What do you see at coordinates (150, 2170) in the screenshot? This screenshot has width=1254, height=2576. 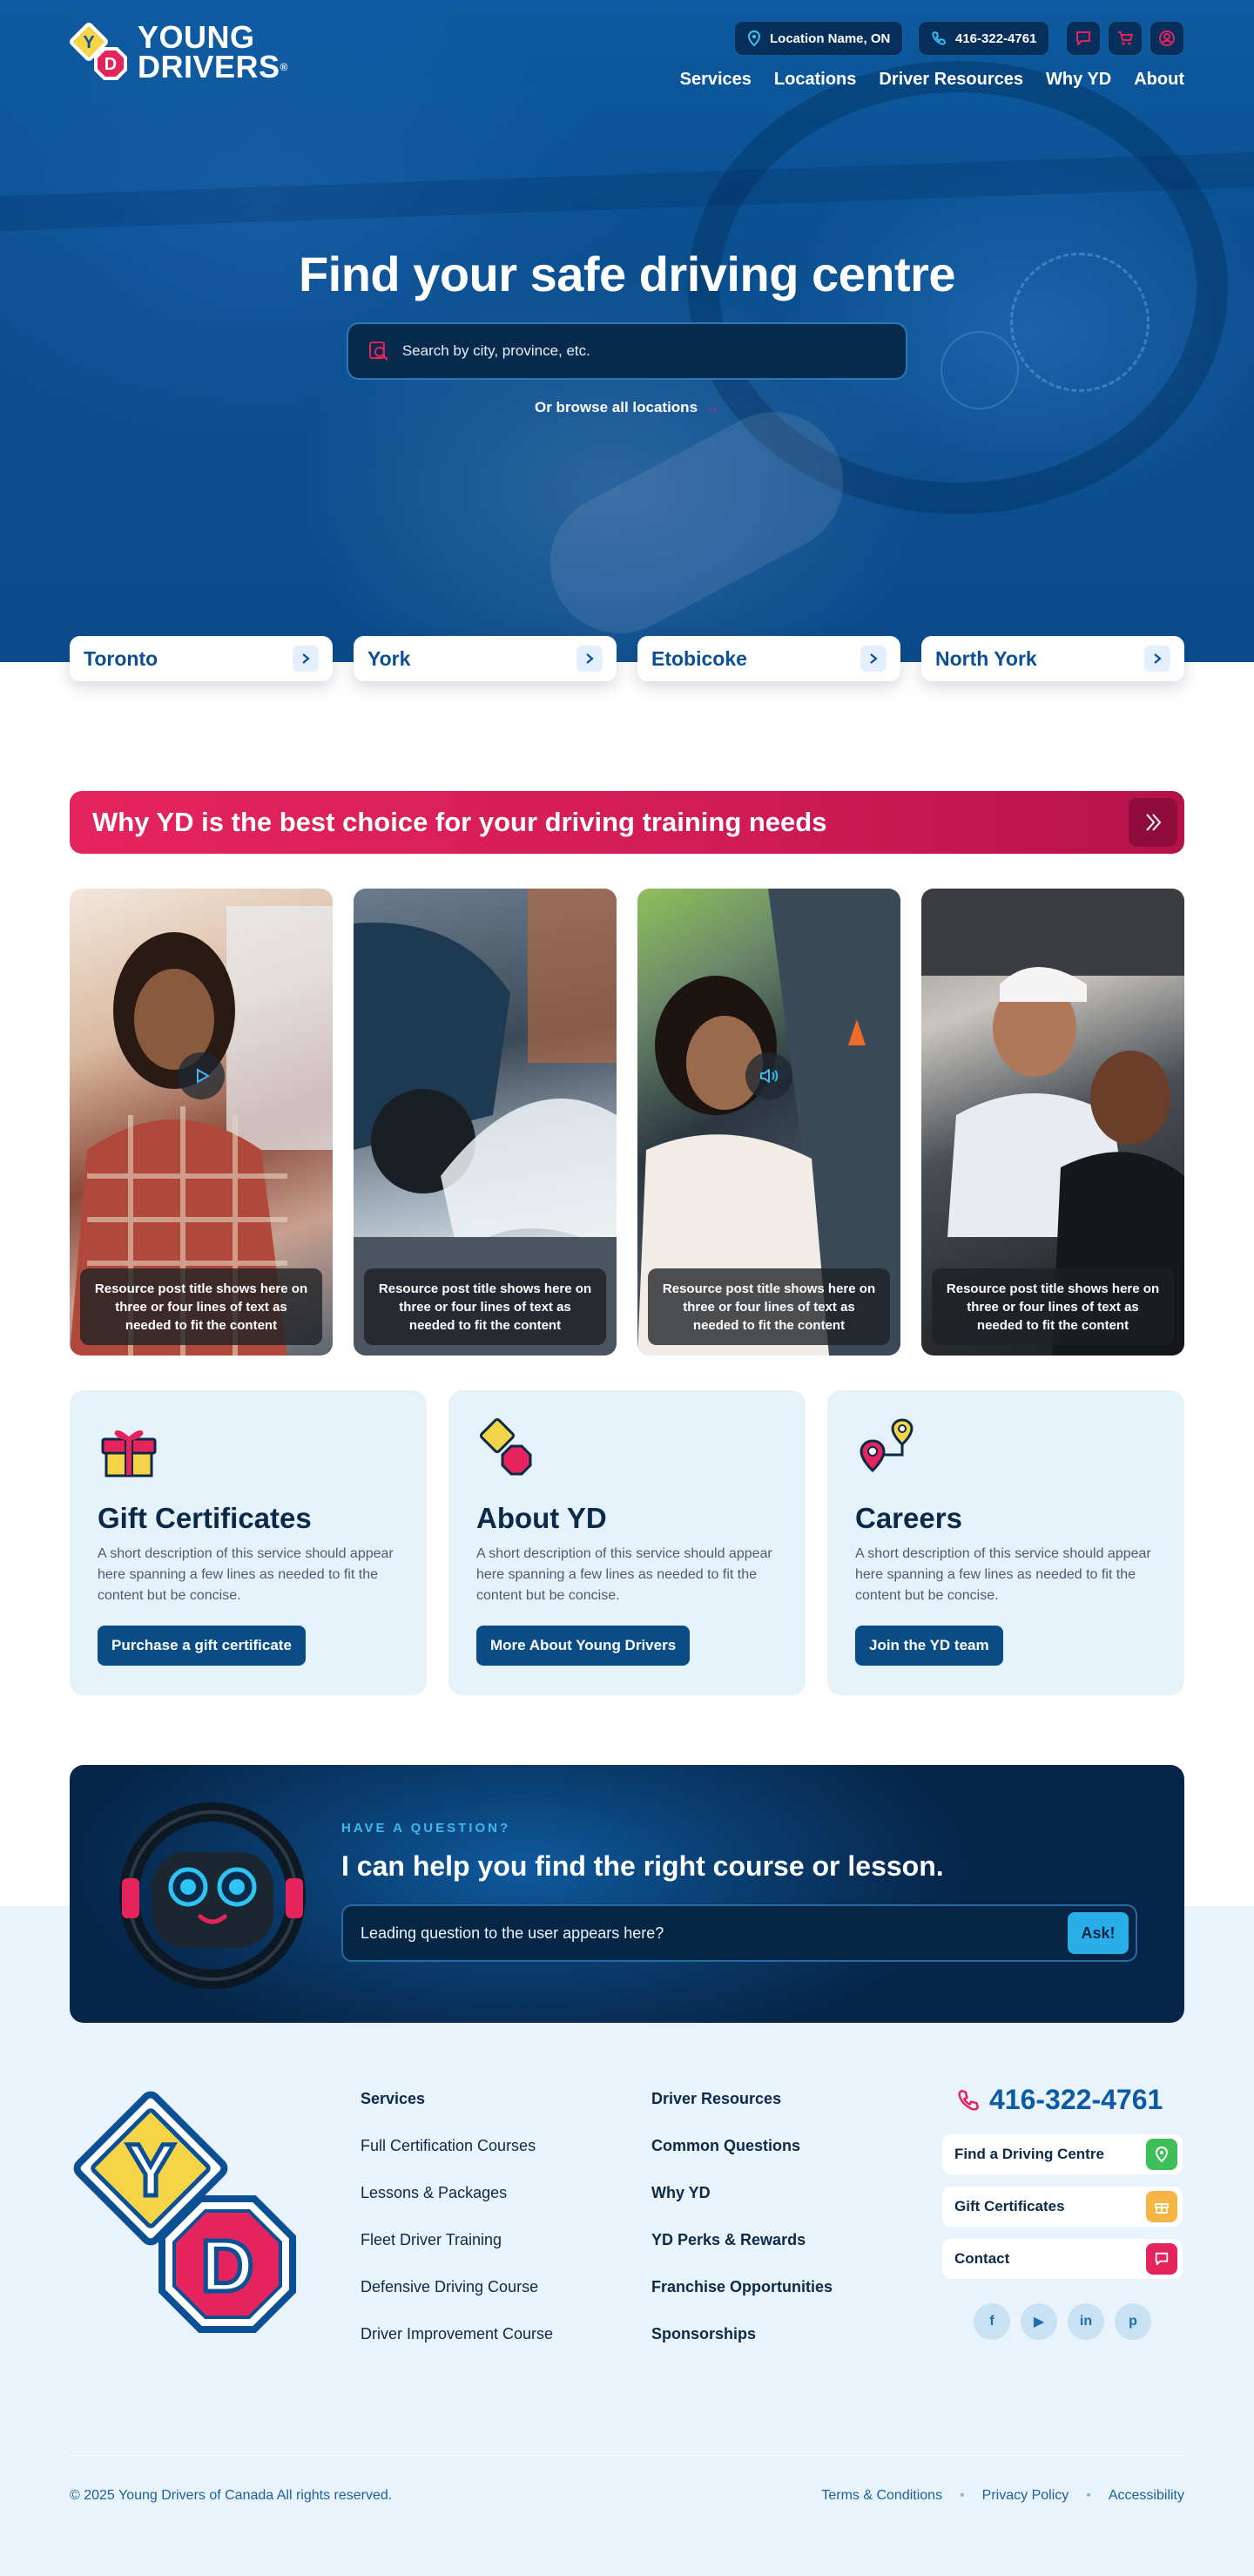 I see `svg-text: Y` at bounding box center [150, 2170].